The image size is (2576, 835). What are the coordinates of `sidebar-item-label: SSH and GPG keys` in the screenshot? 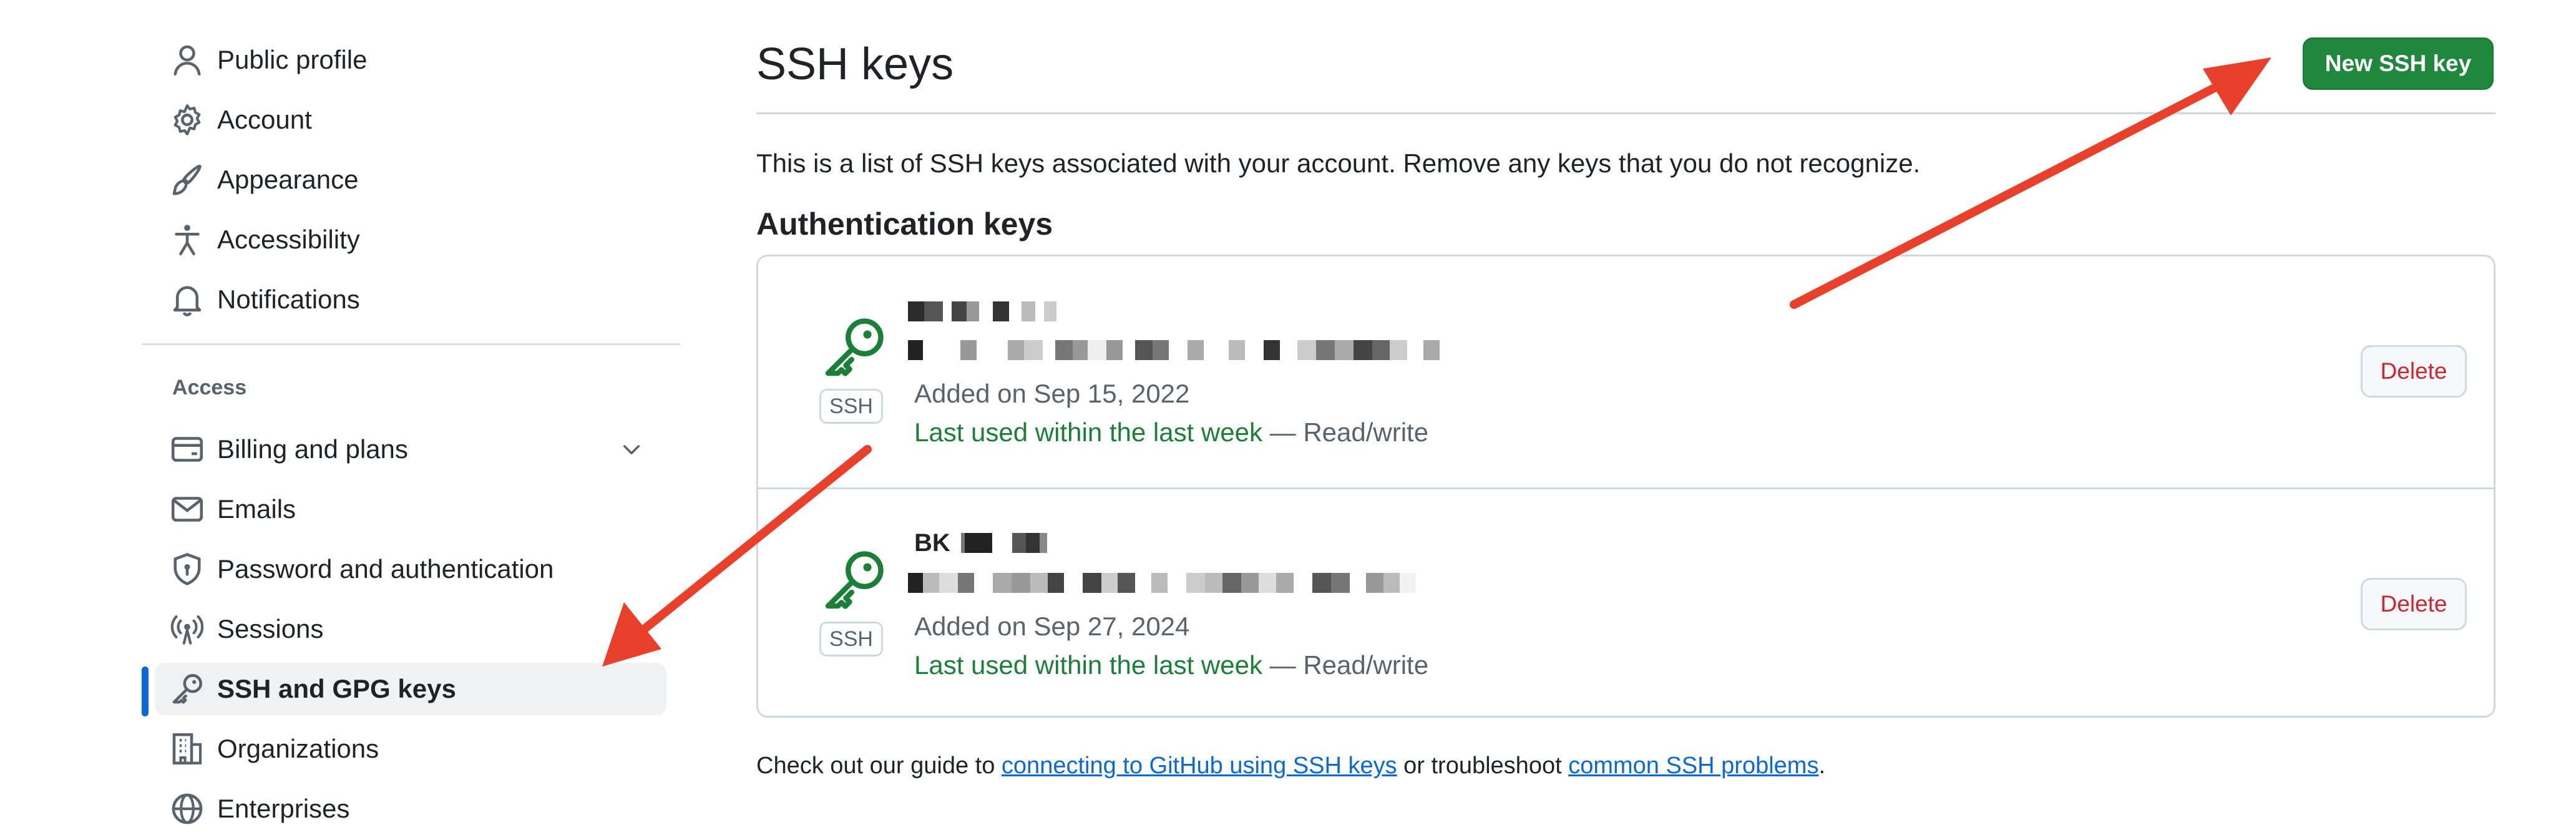 It's located at (336, 688).